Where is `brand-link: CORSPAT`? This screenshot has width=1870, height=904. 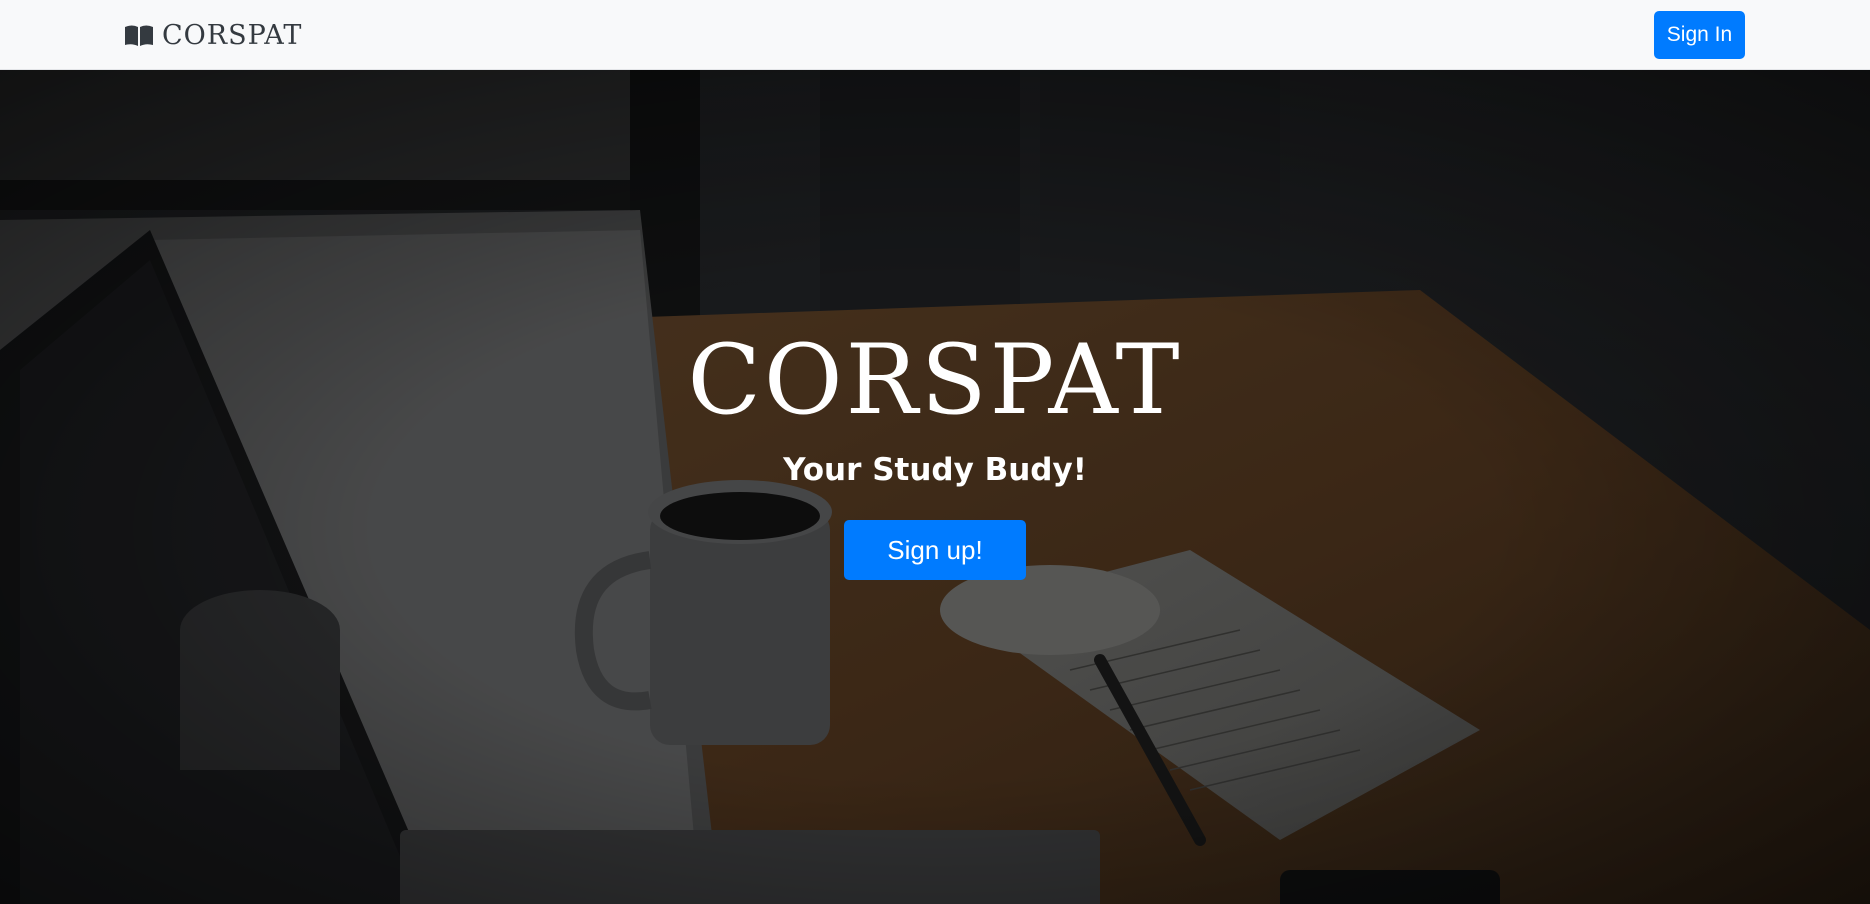 brand-link: CORSPAT is located at coordinates (213, 35).